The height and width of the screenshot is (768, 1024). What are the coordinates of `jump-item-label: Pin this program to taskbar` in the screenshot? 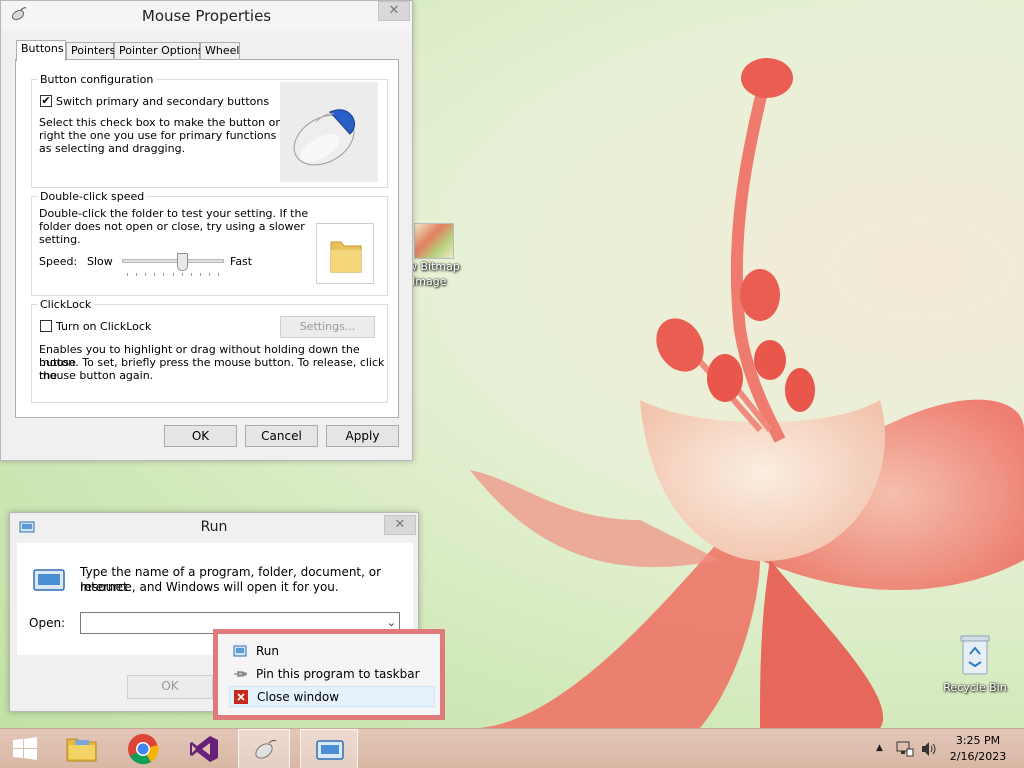 It's located at (338, 674).